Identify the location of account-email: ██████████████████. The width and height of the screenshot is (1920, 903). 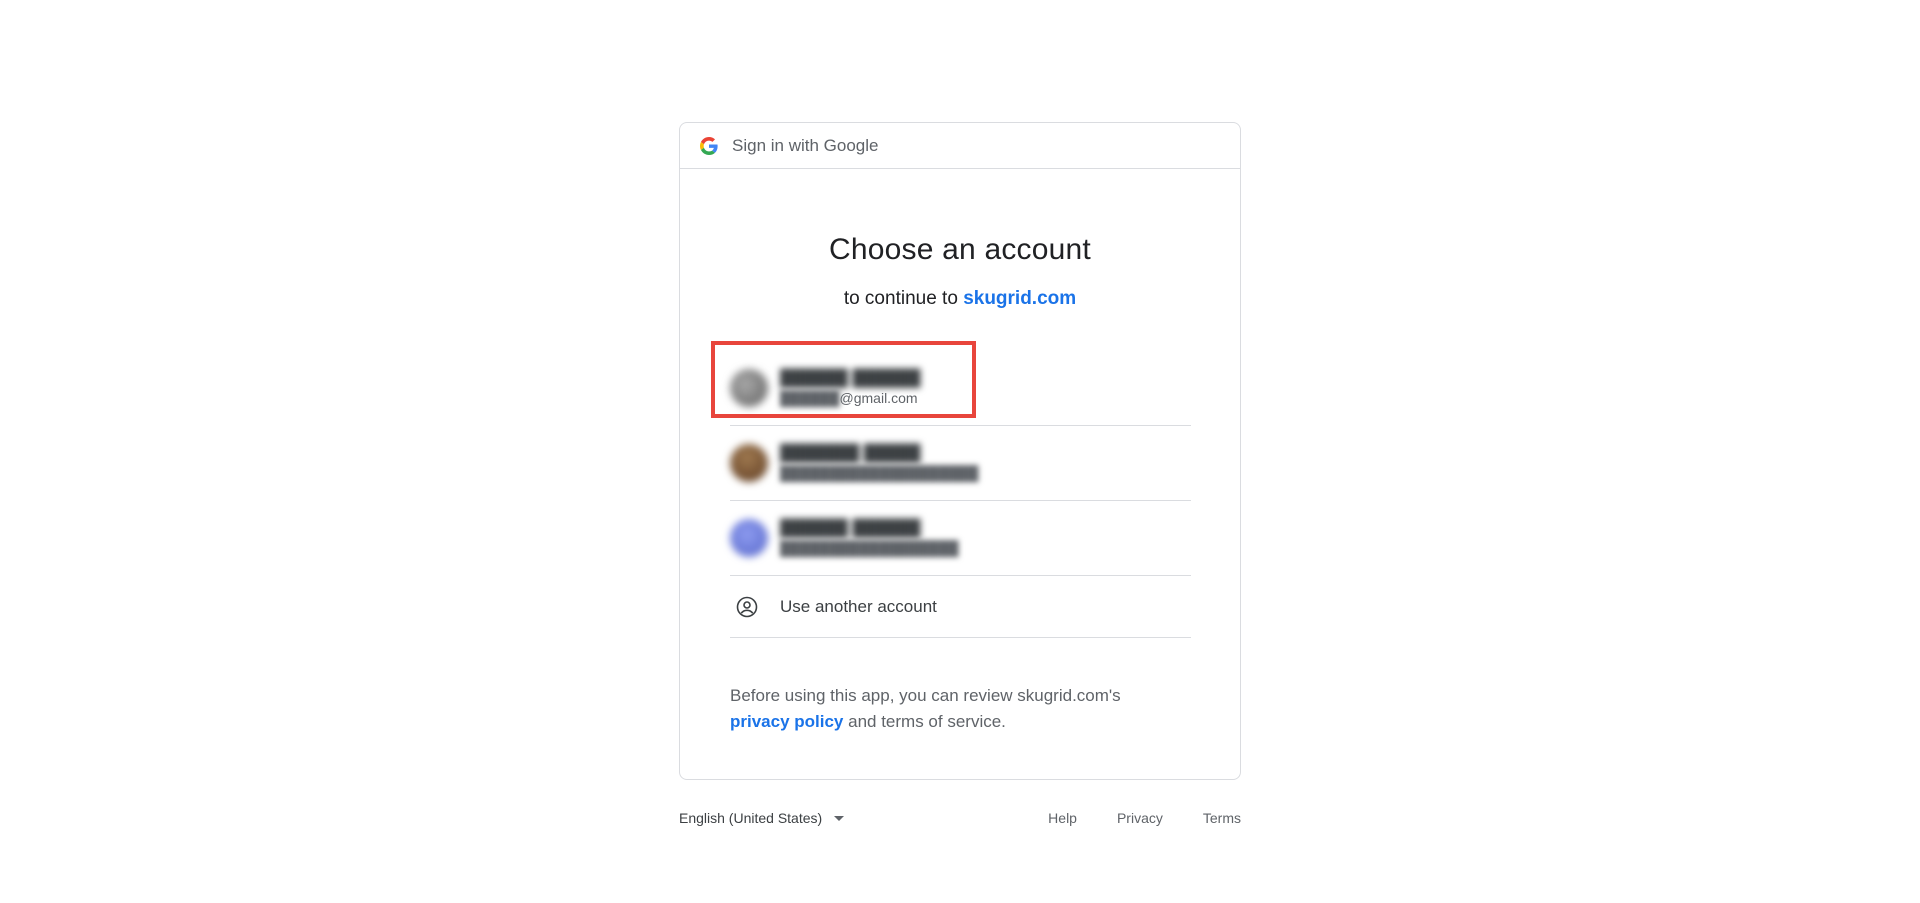
(869, 548).